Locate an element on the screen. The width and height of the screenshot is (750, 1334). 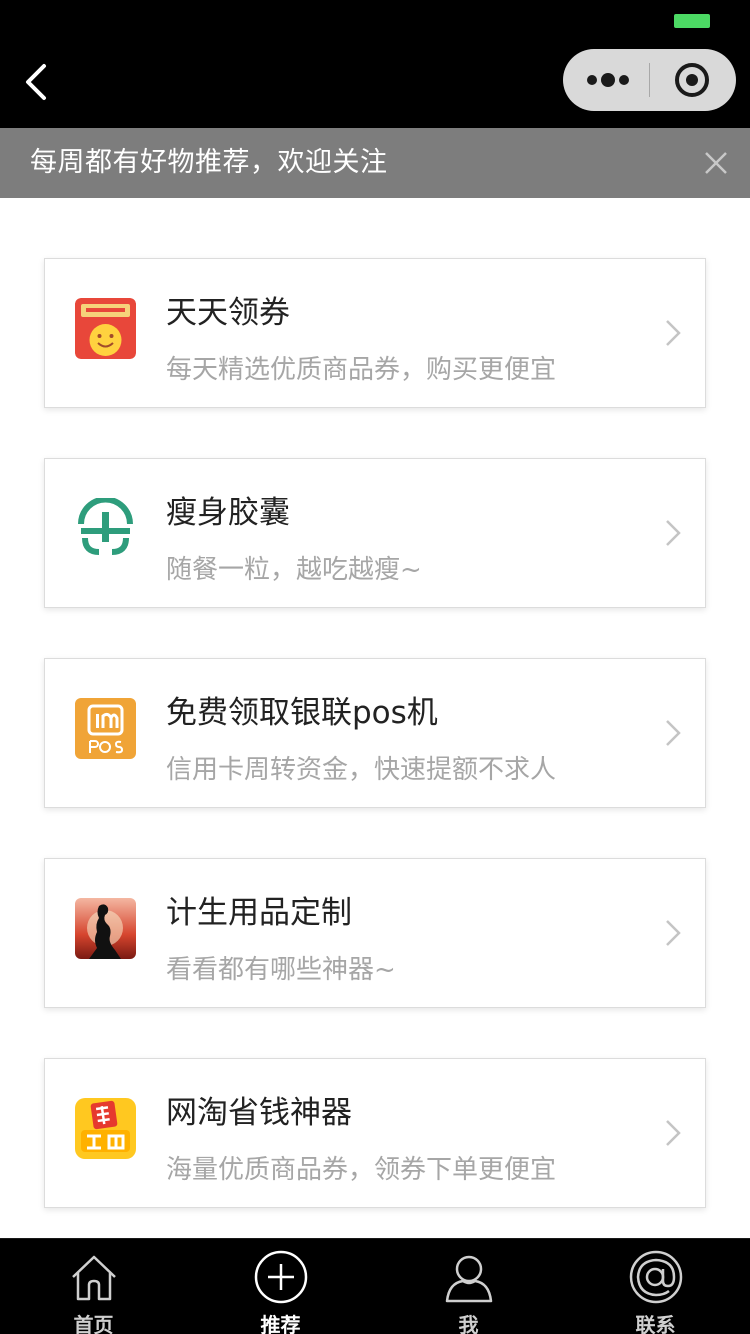
coupon-face-icon is located at coordinates (105, 328).